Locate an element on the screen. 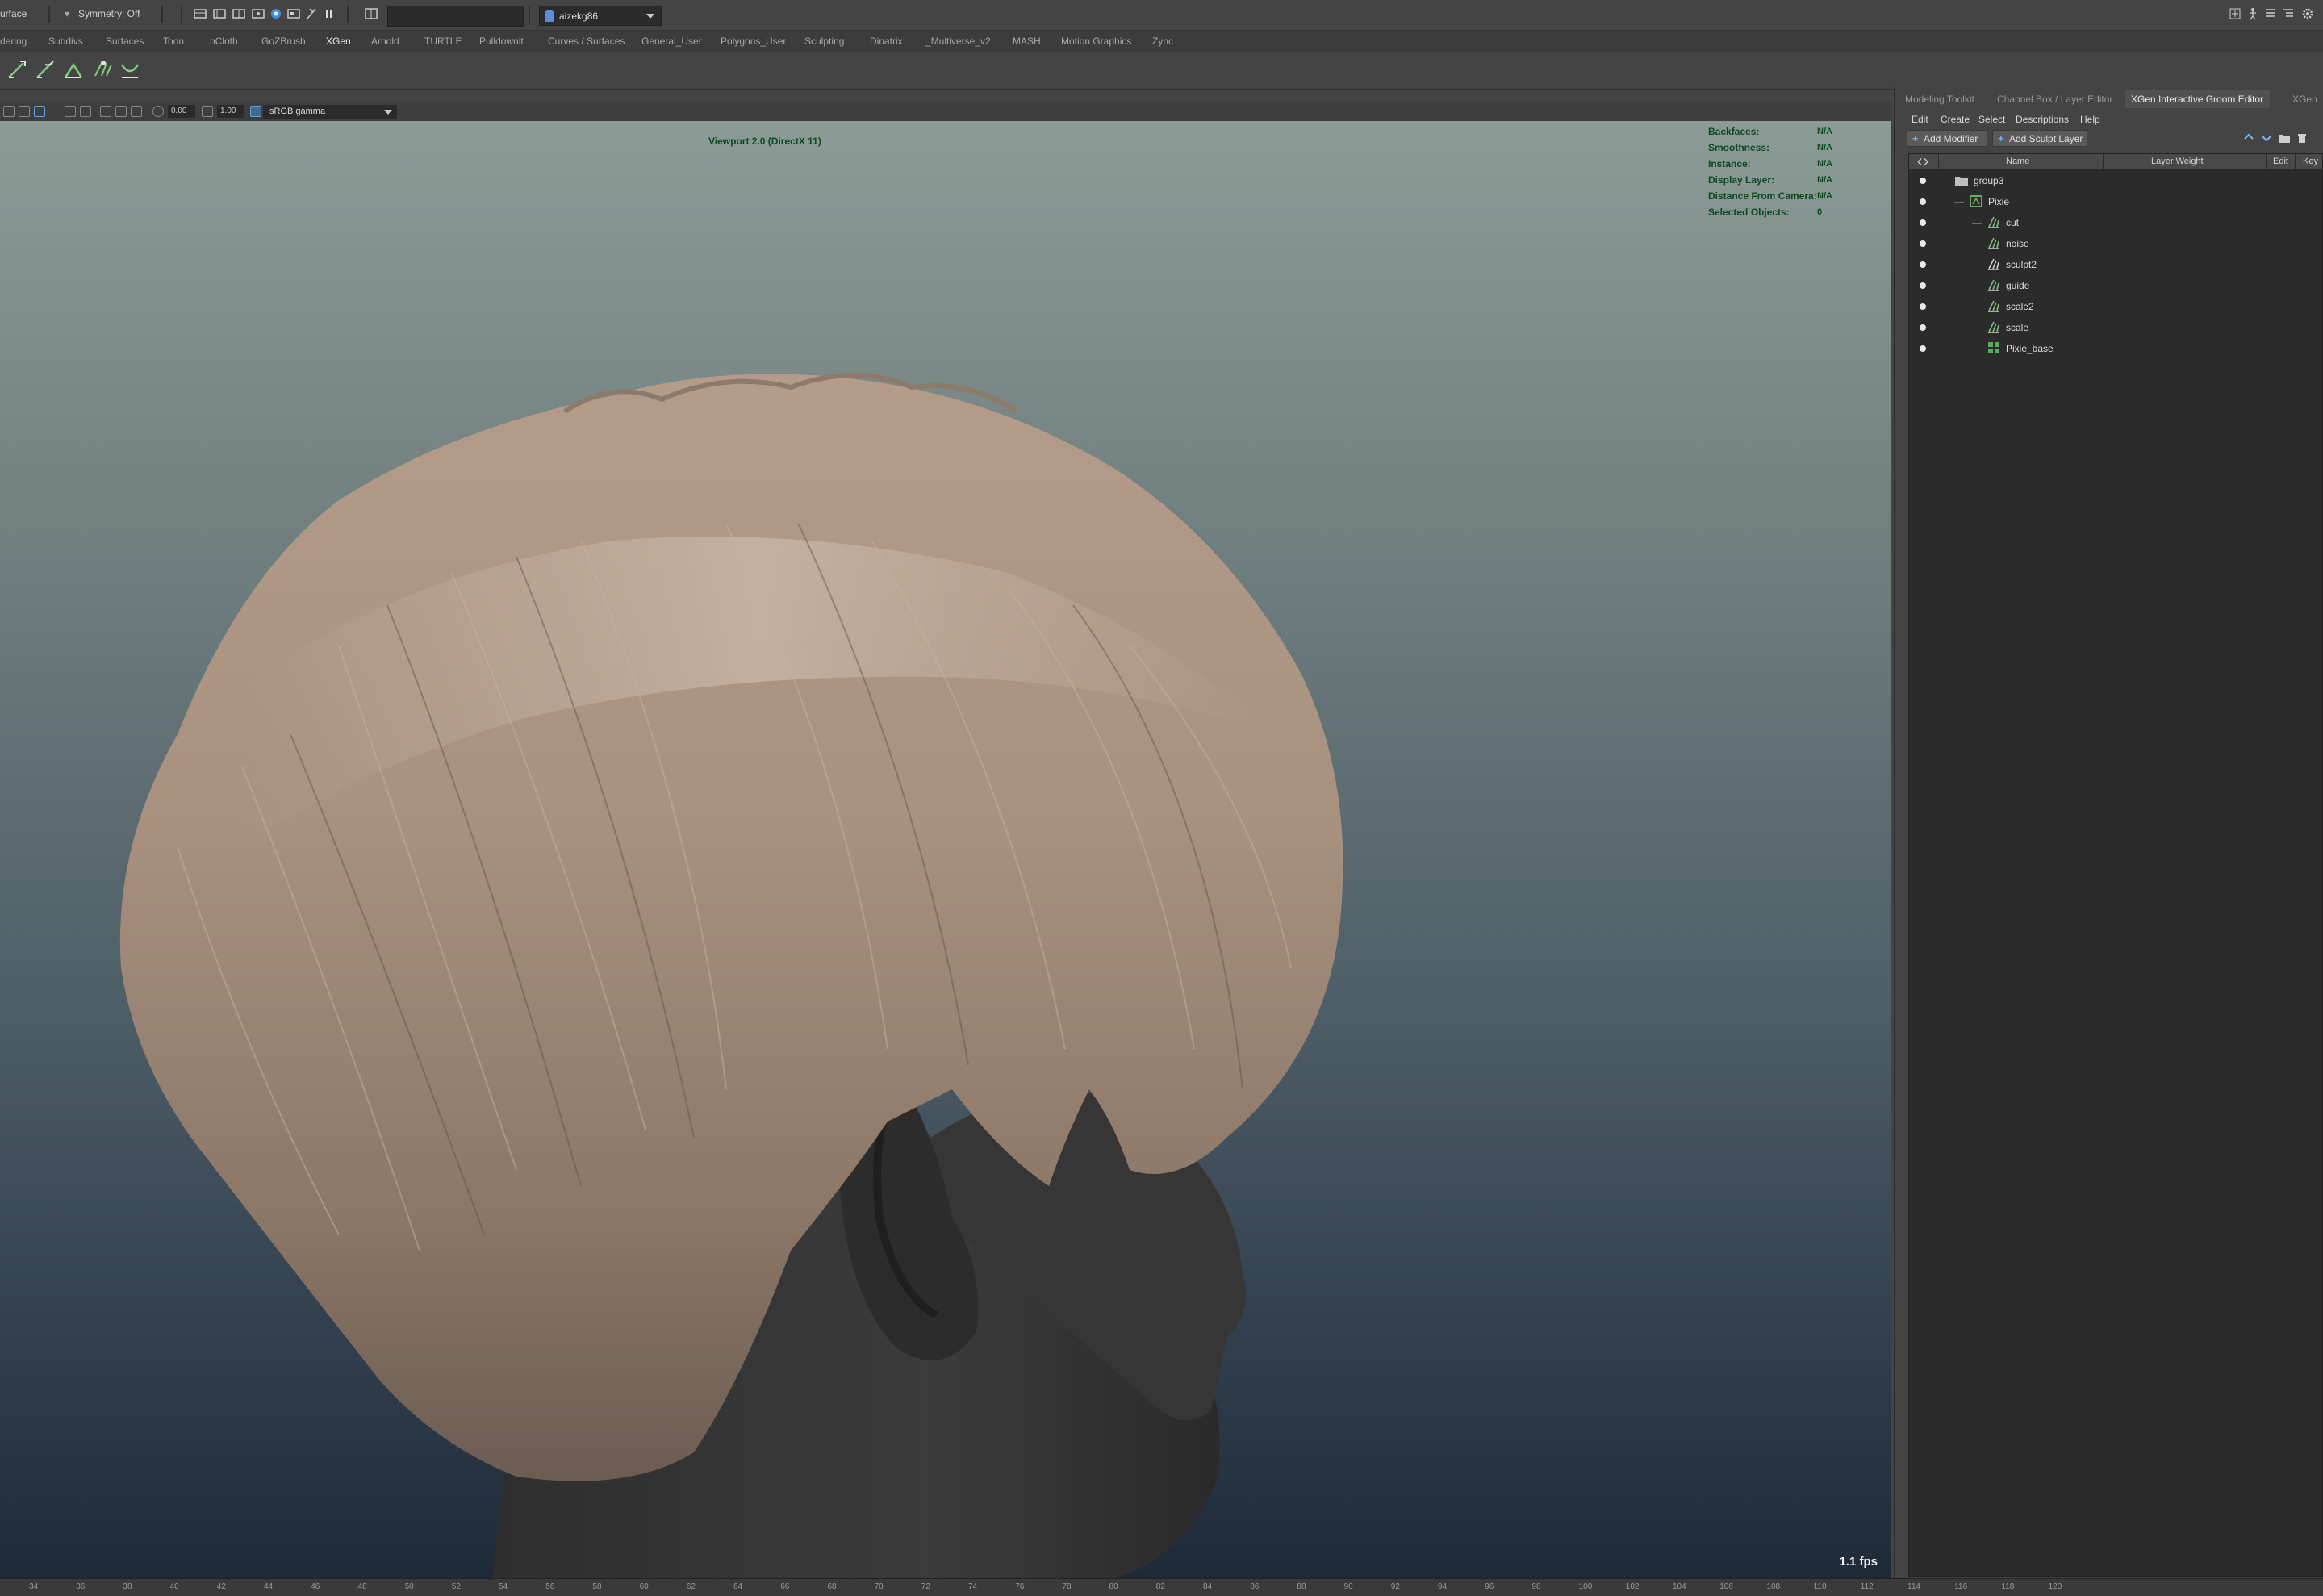 The image size is (2323, 1596). menu-select: Select is located at coordinates (1991, 119).